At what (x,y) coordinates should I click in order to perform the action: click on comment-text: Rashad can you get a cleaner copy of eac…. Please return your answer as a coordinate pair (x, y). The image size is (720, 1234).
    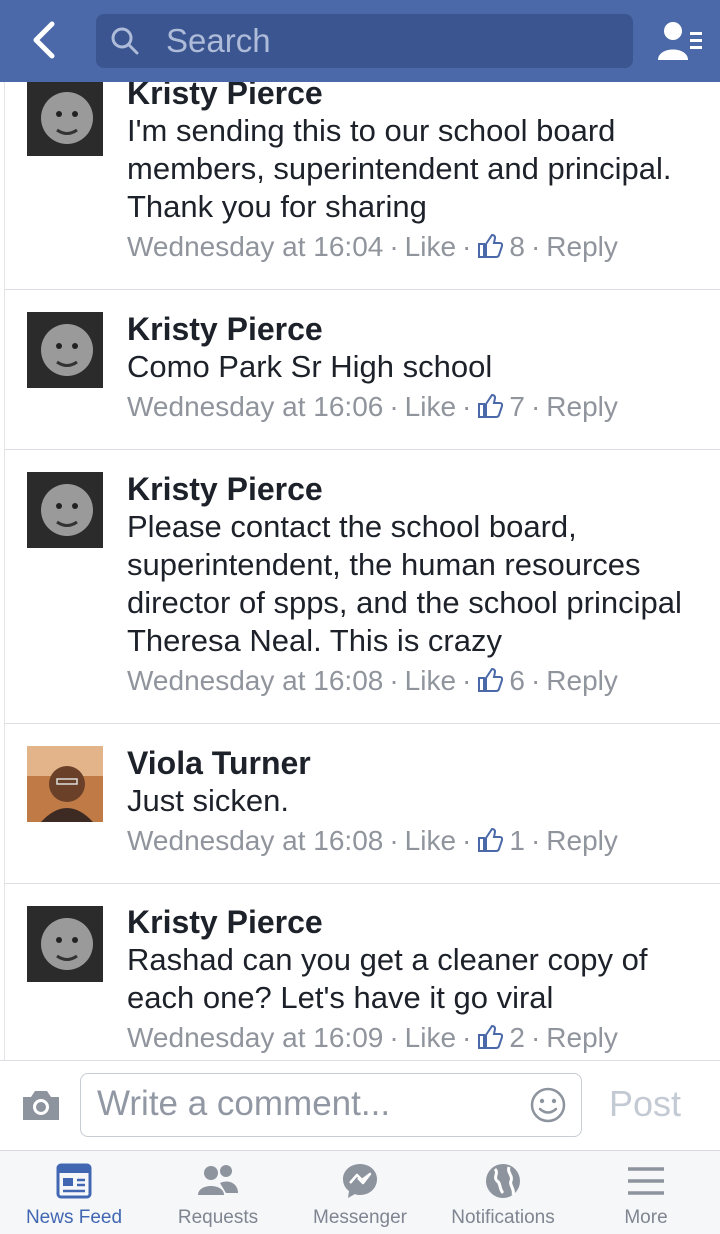
    Looking at the image, I should click on (387, 978).